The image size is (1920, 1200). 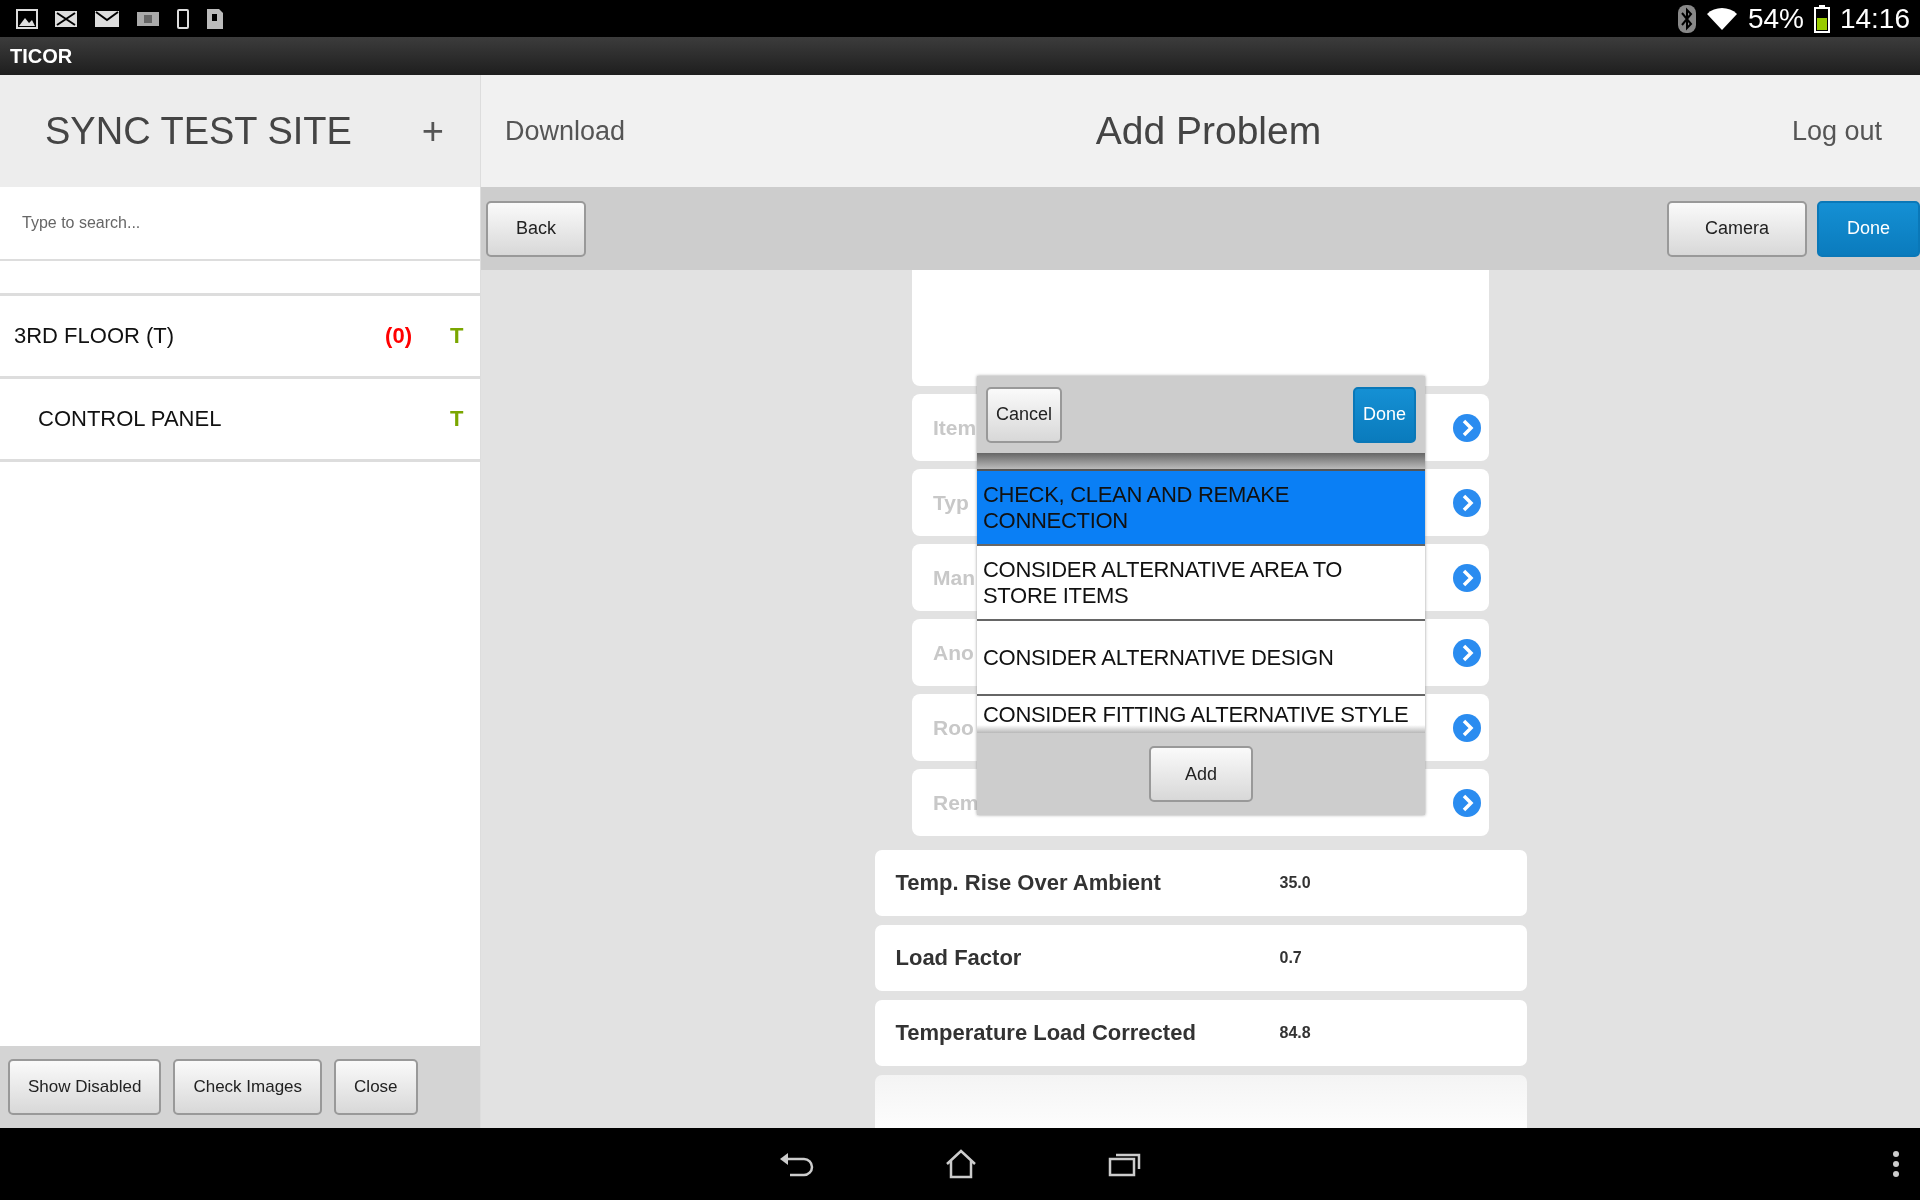 What do you see at coordinates (1836, 131) in the screenshot?
I see `logout-link: Log out` at bounding box center [1836, 131].